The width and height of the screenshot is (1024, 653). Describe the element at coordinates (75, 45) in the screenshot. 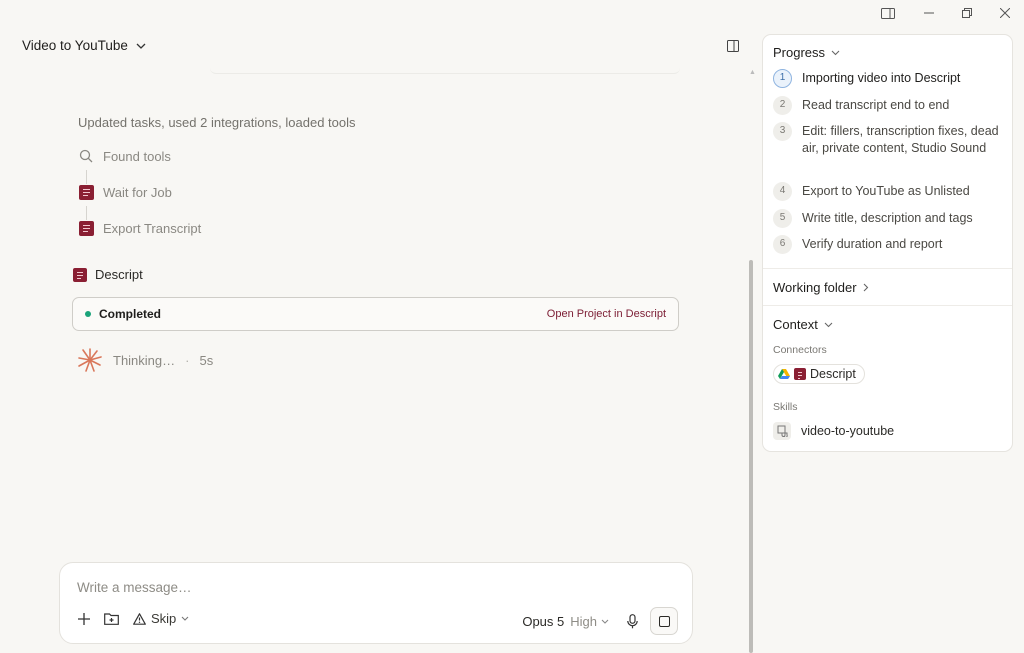

I see `chat-title: Video to YouTube` at that location.